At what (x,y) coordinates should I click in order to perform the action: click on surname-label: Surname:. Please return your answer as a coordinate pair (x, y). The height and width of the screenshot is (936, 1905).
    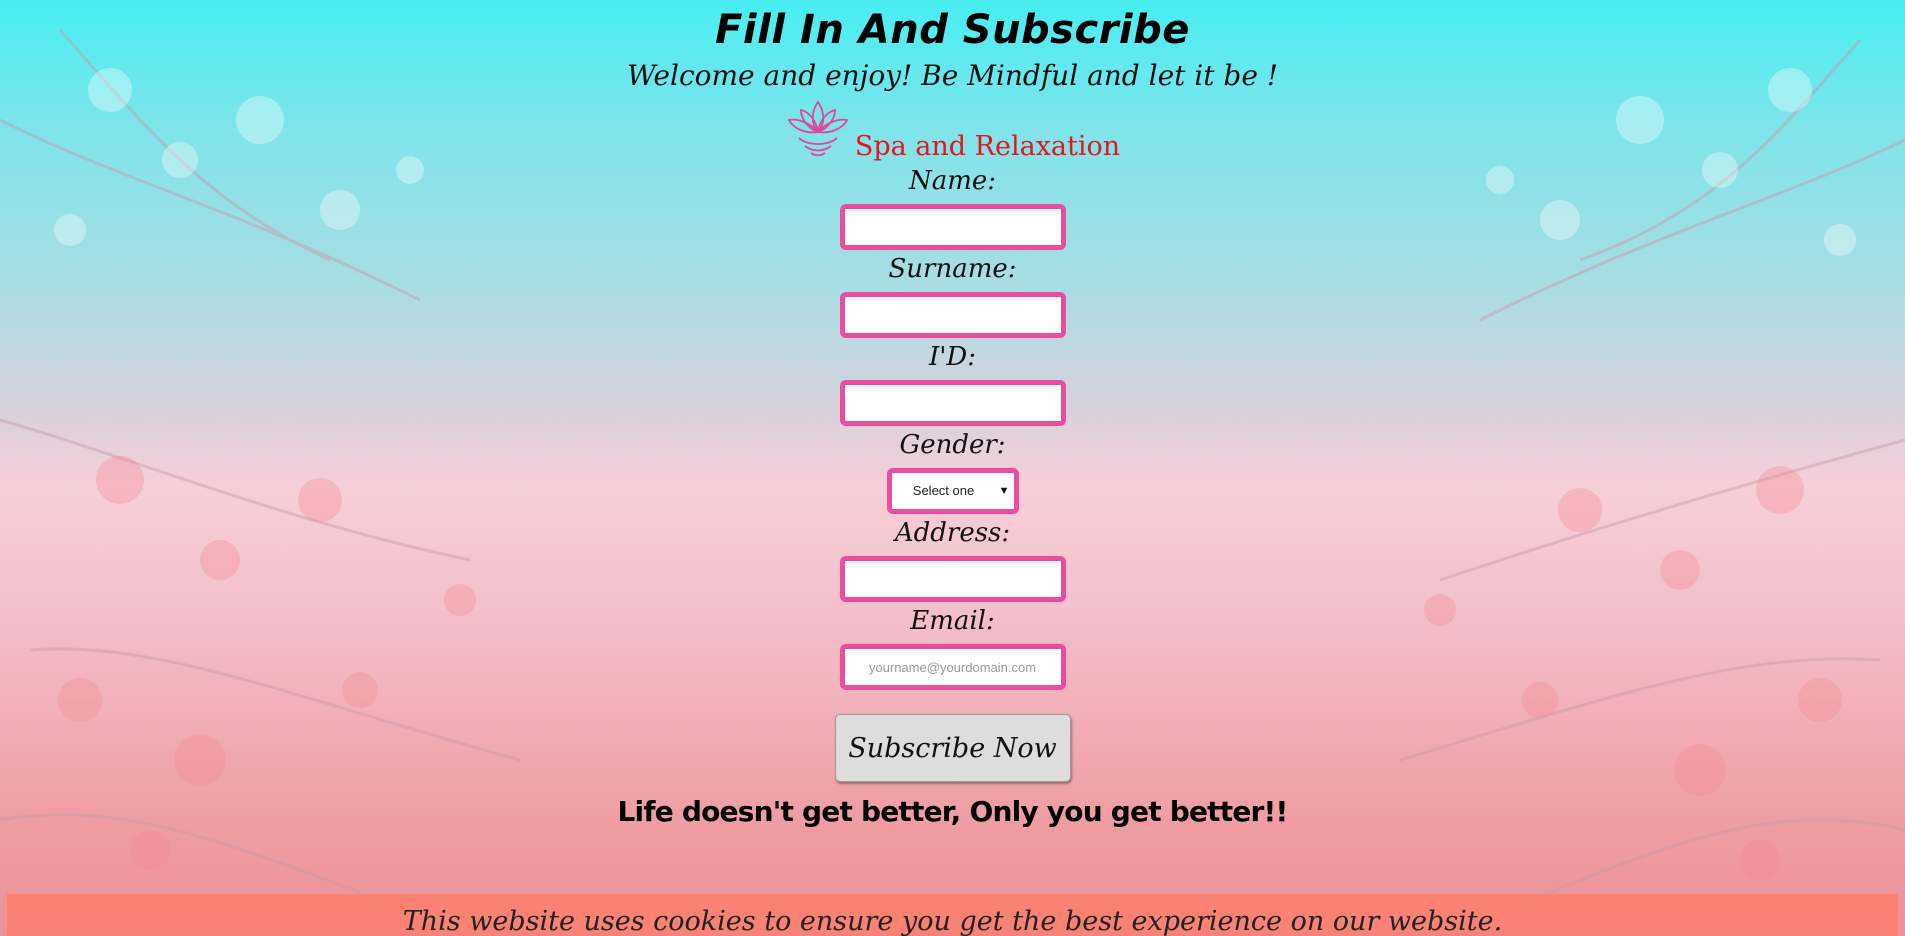
    Looking at the image, I should click on (952, 269).